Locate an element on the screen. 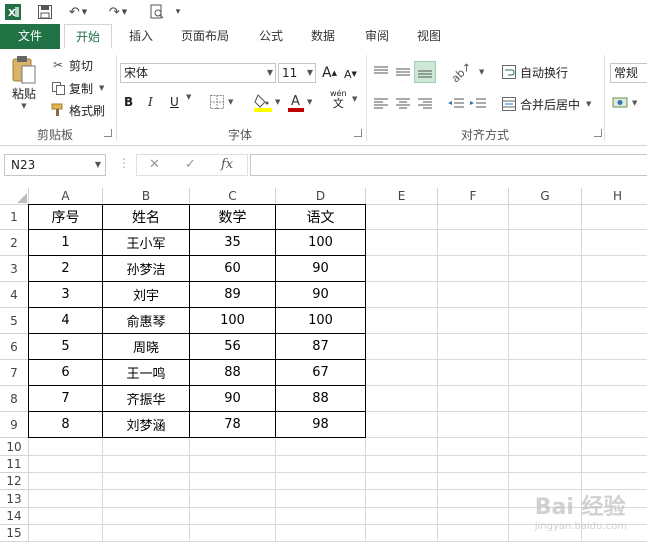 This screenshot has width=647, height=548. align-top-button is located at coordinates (382, 72).